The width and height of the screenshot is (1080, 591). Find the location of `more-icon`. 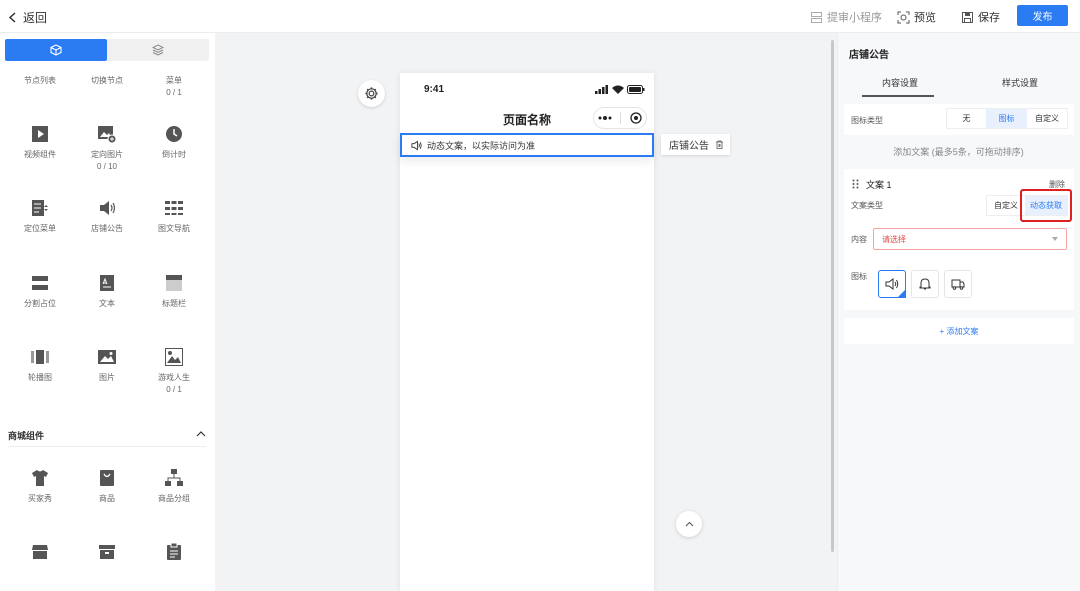

more-icon is located at coordinates (605, 118).